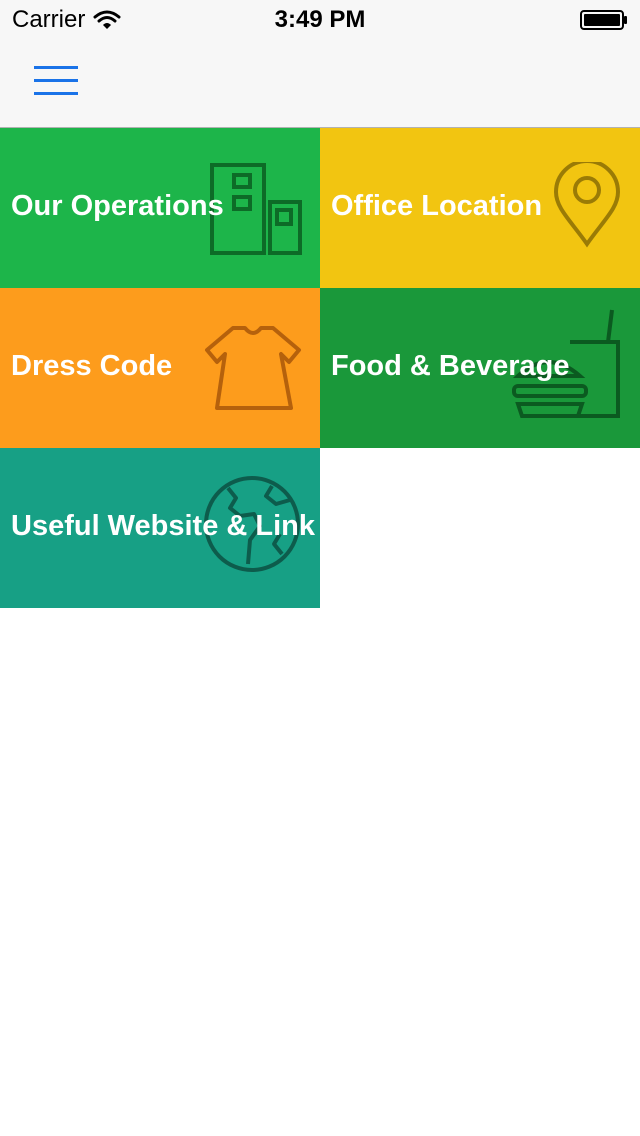 This screenshot has width=640, height=1136. I want to click on hamburger-menu-icon, so click(56, 82).